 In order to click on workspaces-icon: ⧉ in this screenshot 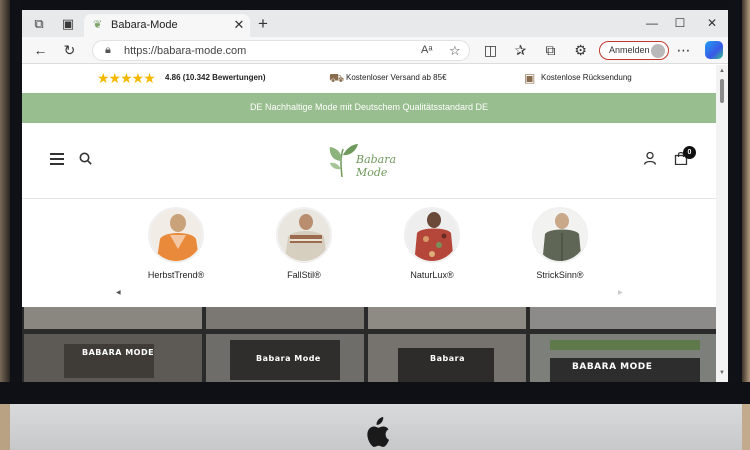, I will do `click(39, 24)`.